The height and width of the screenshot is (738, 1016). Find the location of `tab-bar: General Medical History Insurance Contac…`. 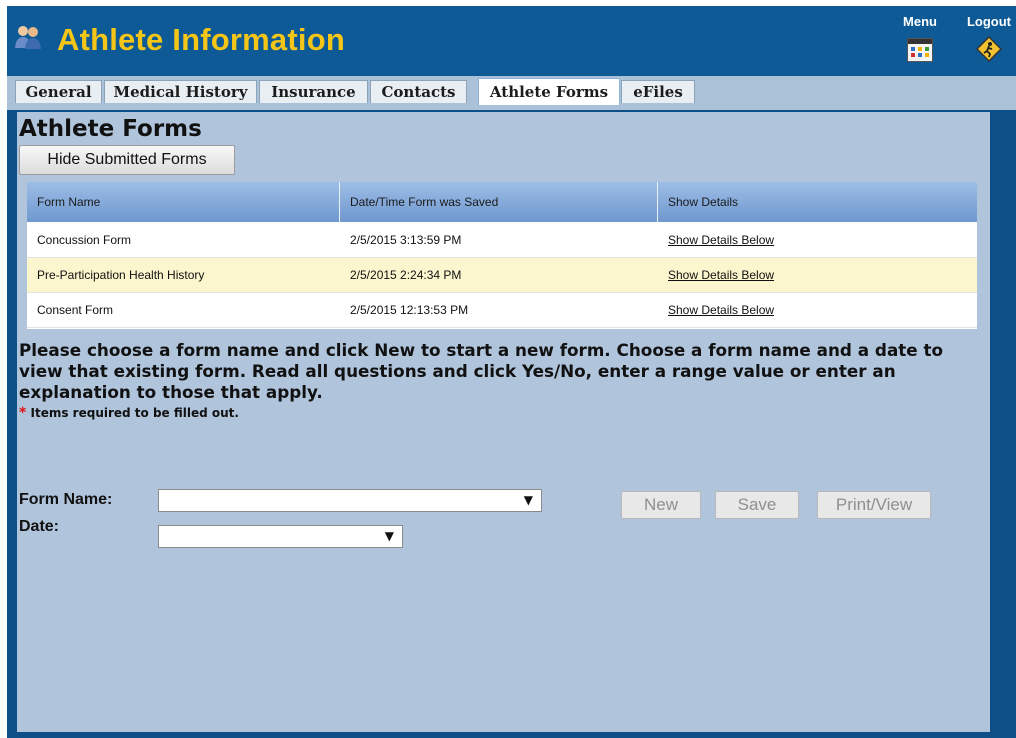

tab-bar: General Medical History Insurance Contac… is located at coordinates (511, 93).